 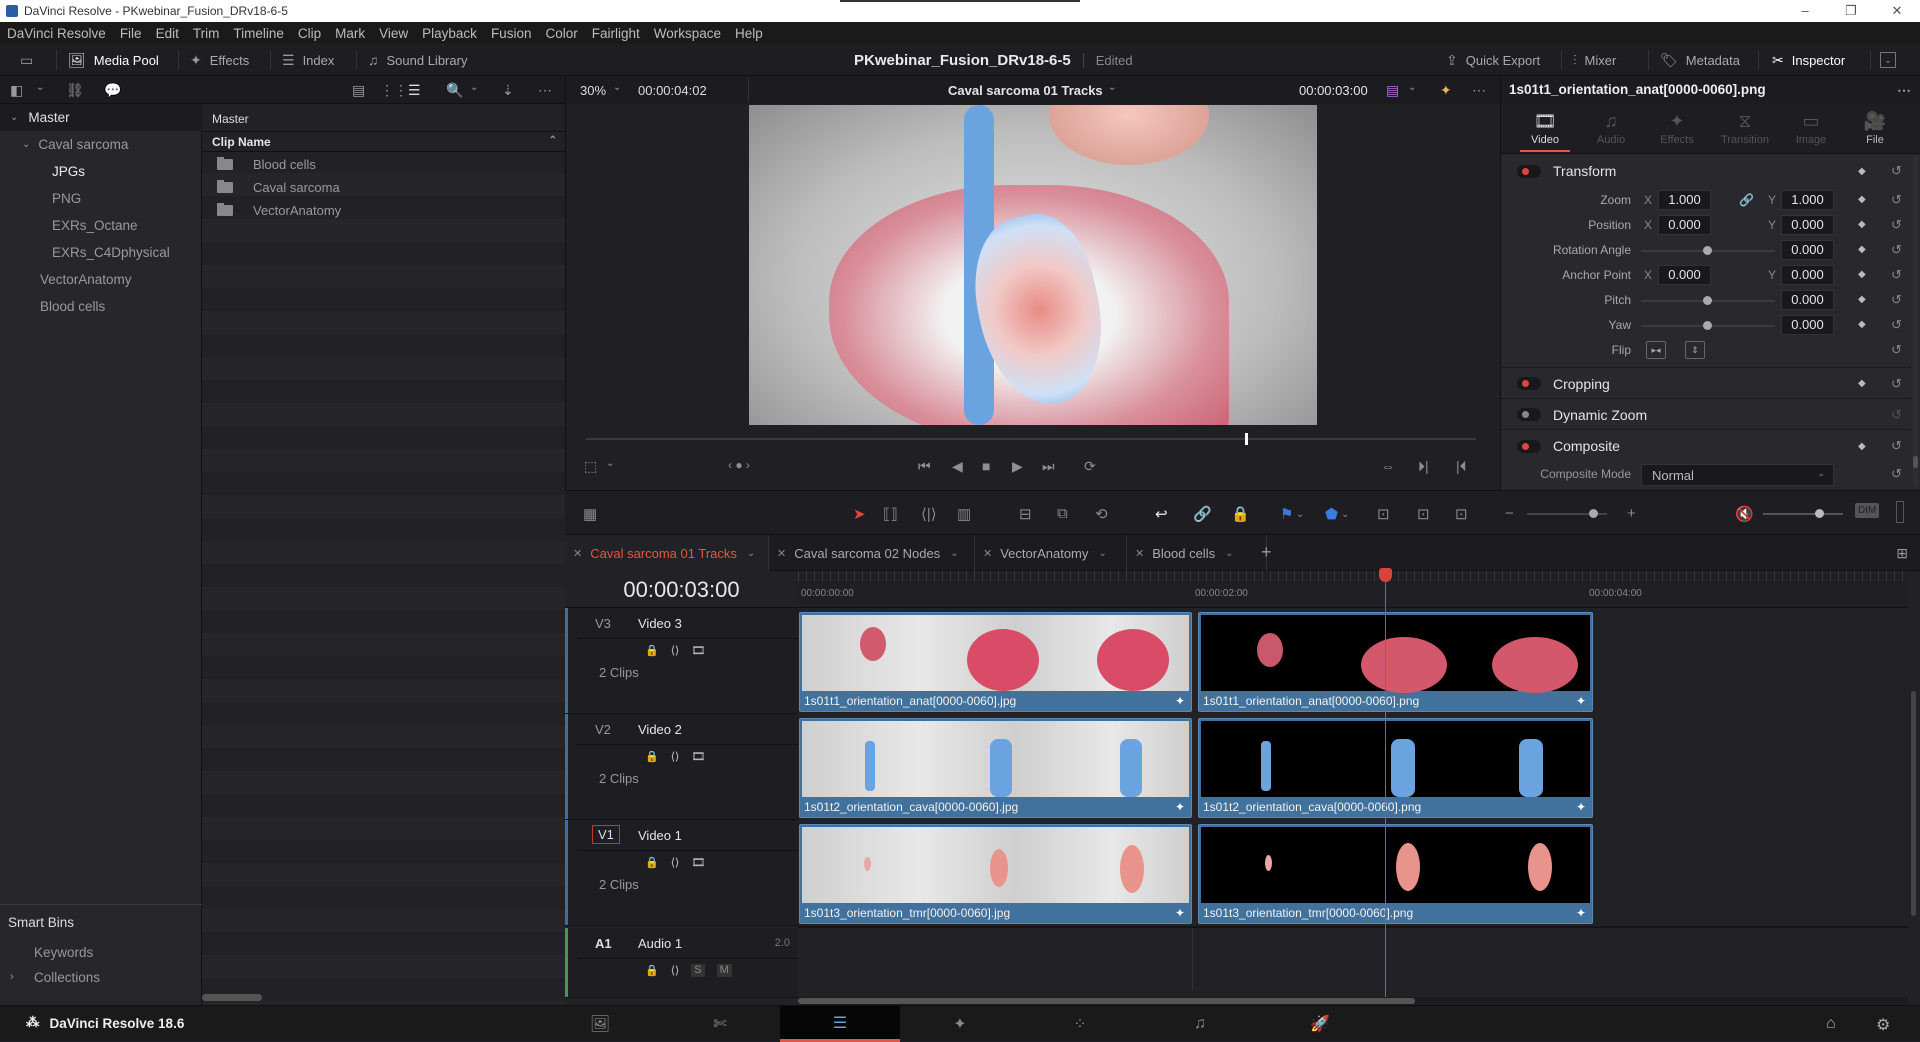 What do you see at coordinates (890, 514) in the screenshot?
I see `trim-tool-icon: ⟦⟧` at bounding box center [890, 514].